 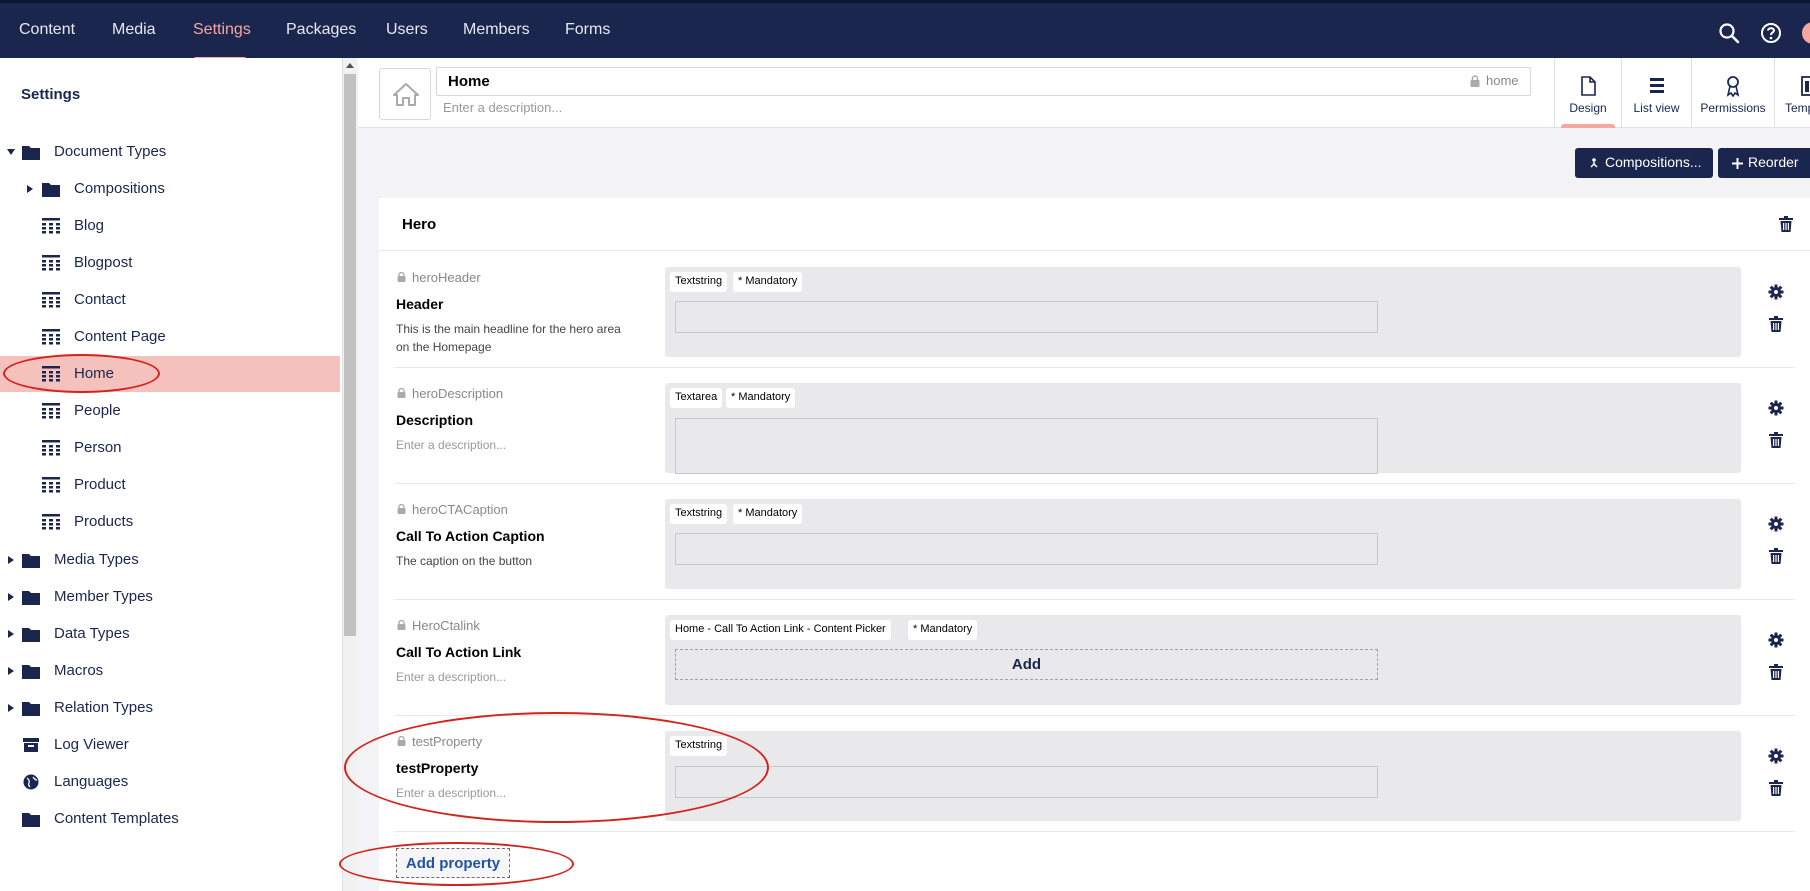 I want to click on tree-item-content-page: Content Page, so click(x=170, y=337).